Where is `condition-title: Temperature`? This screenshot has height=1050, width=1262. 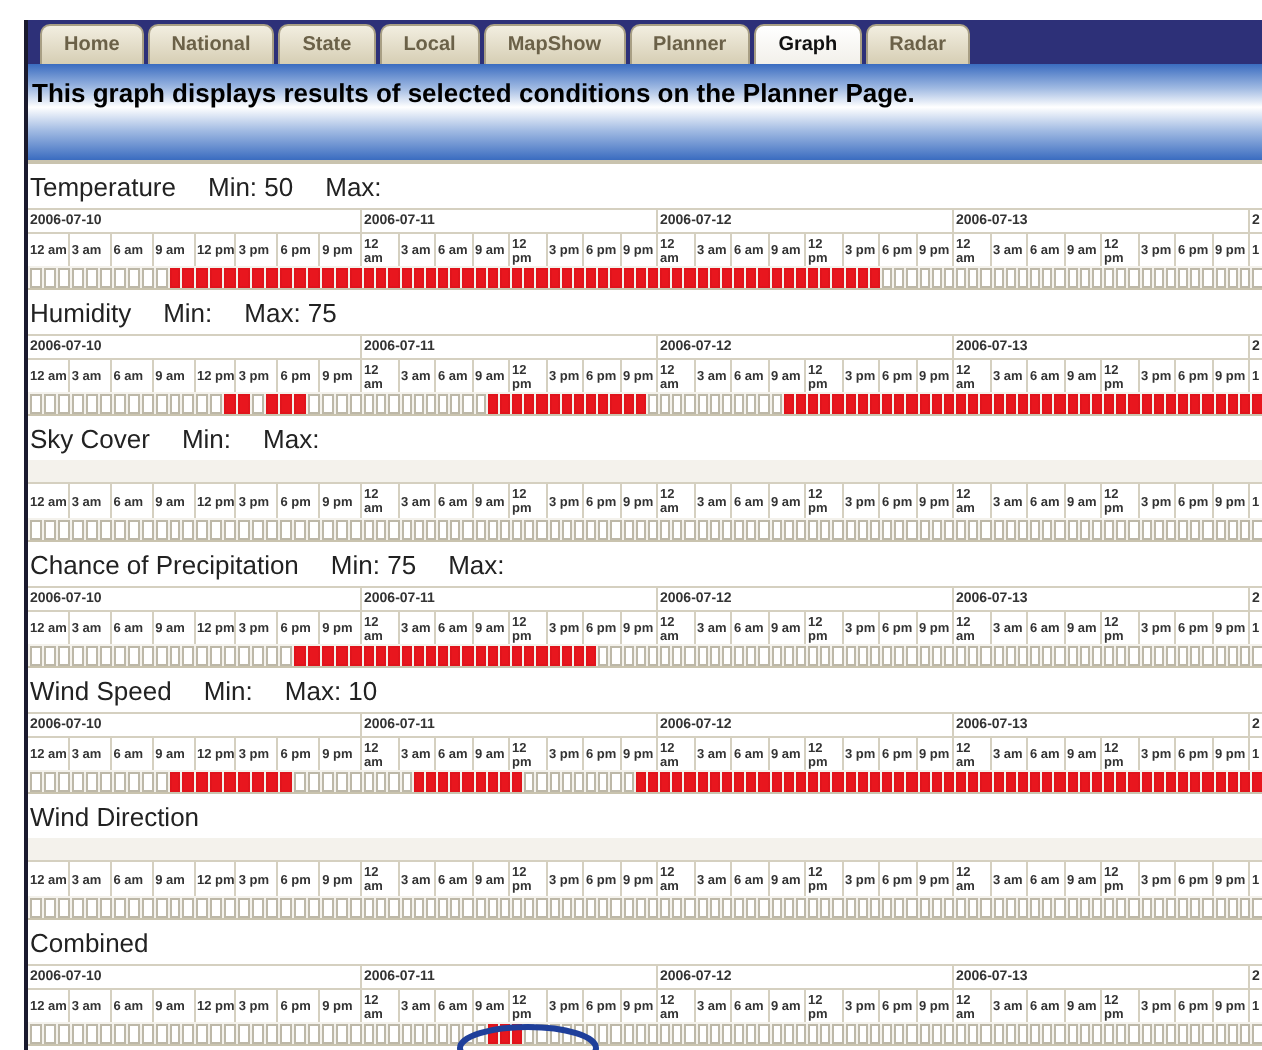 condition-title: Temperature is located at coordinates (103, 186).